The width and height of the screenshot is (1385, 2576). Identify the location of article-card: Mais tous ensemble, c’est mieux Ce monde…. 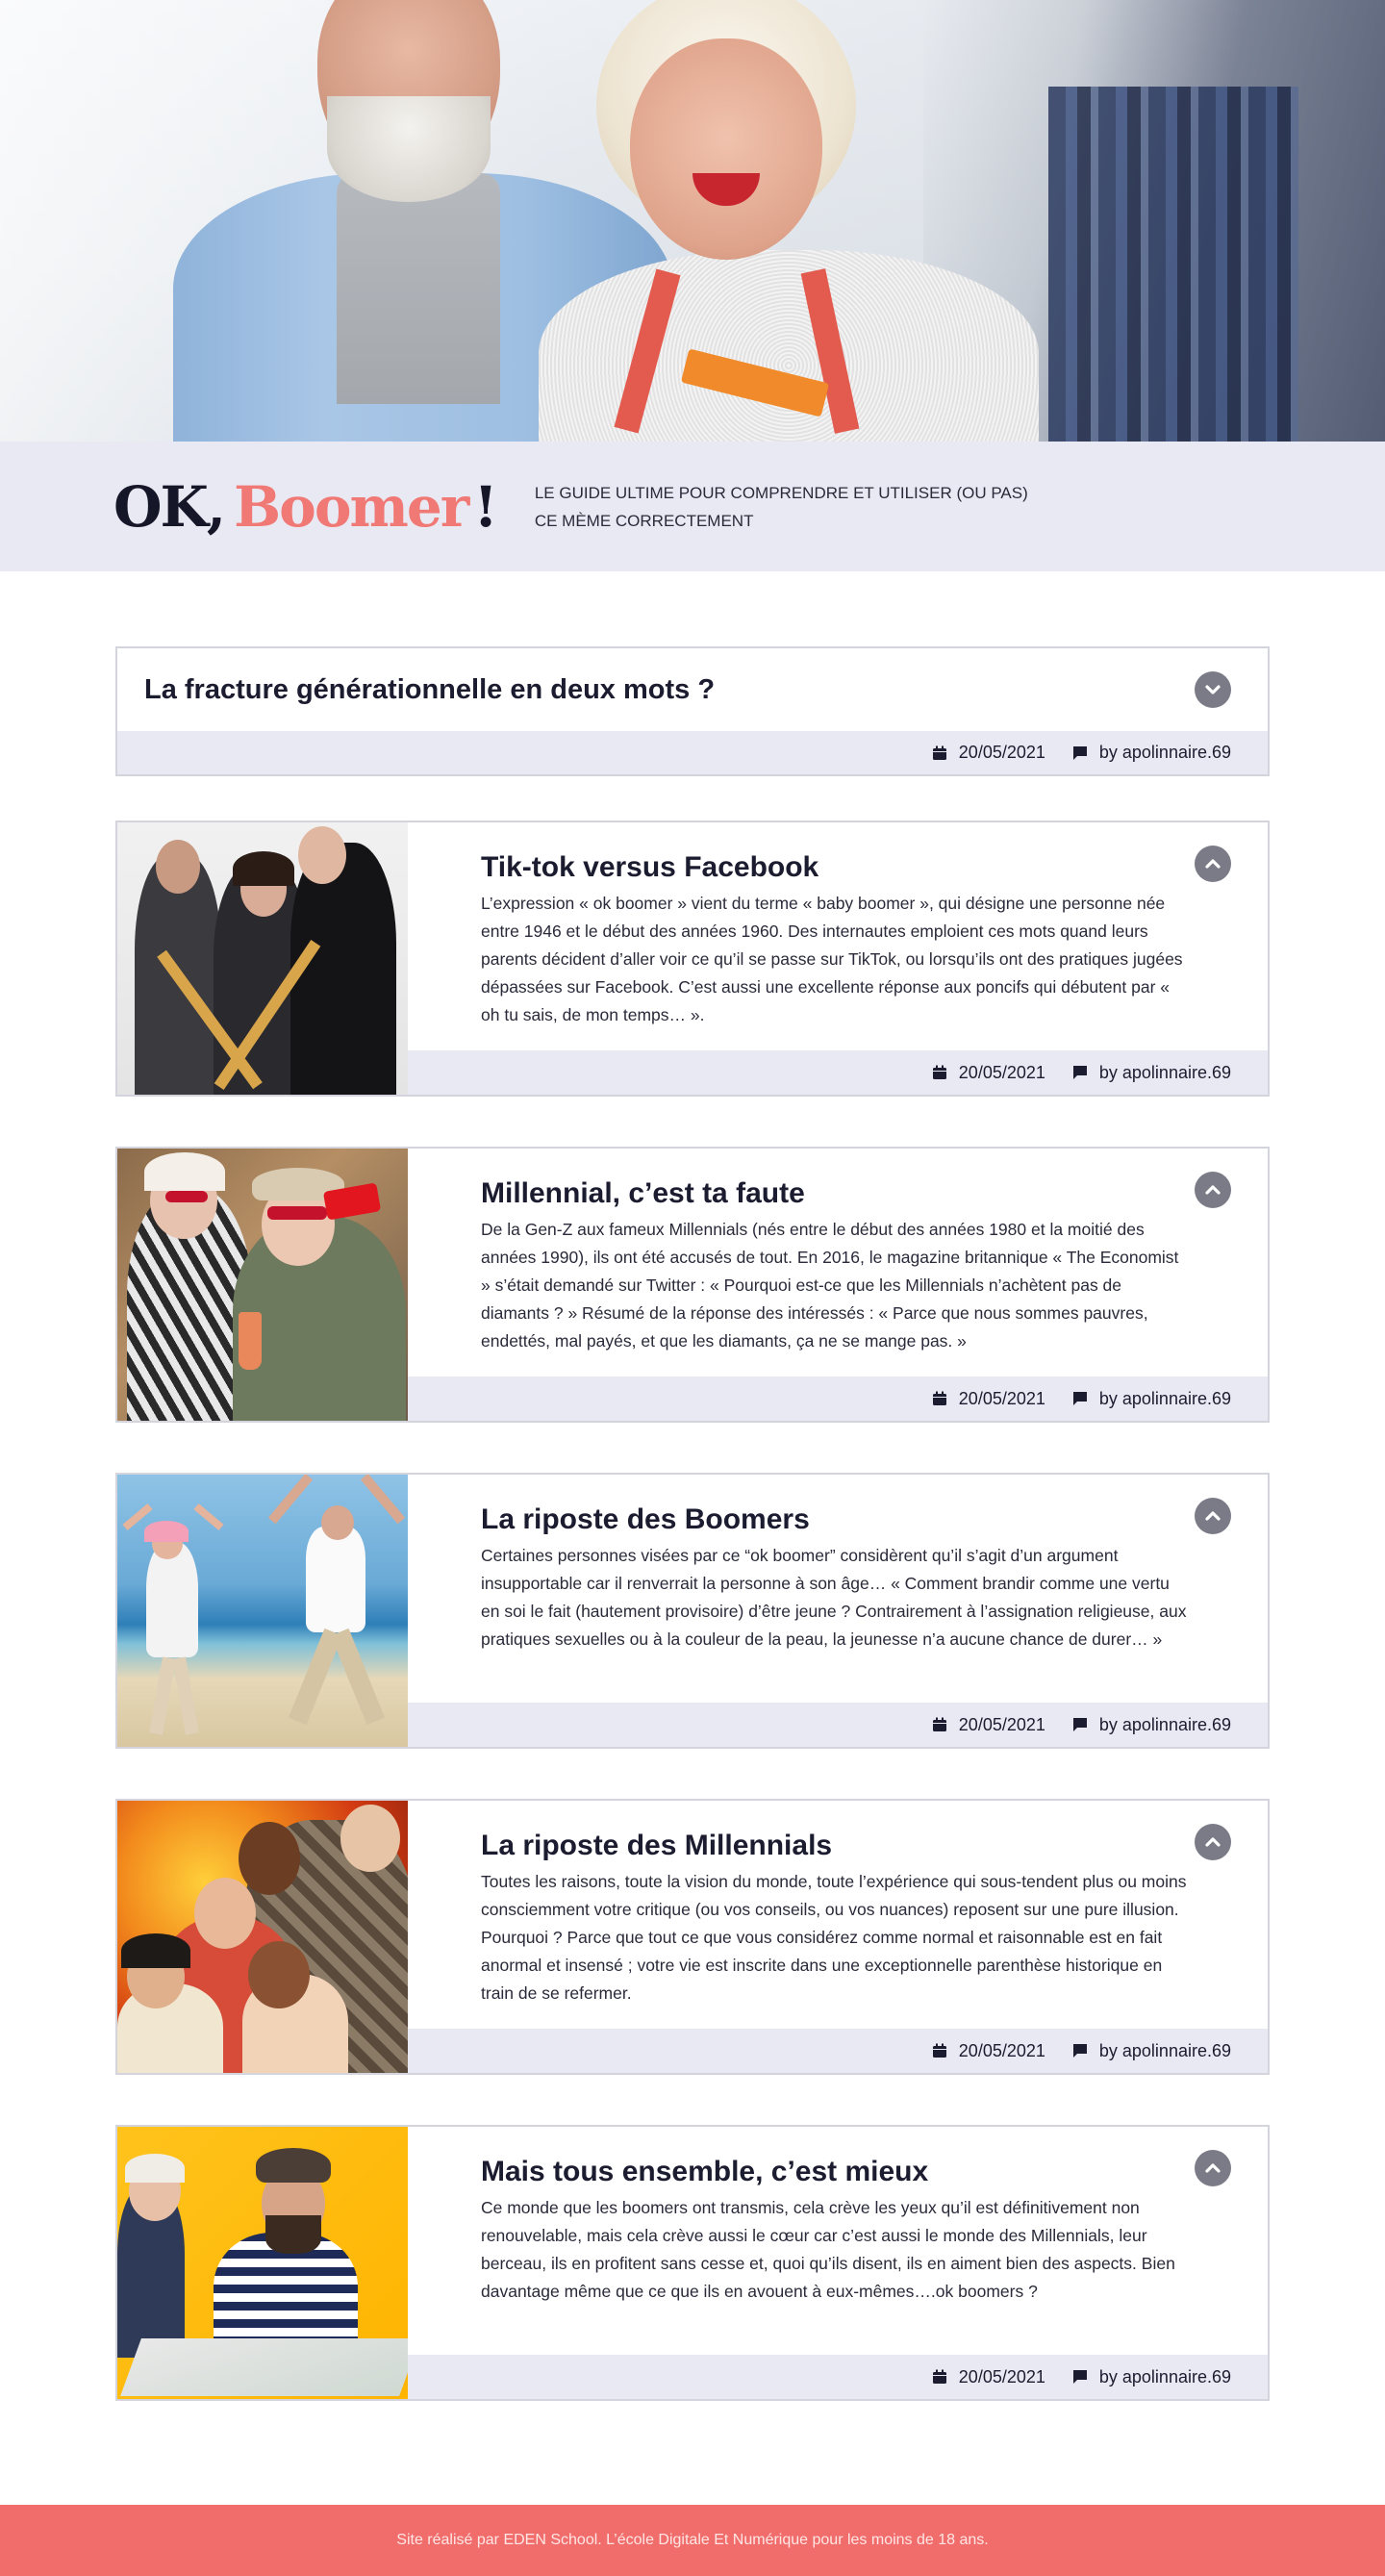
(692, 2263).